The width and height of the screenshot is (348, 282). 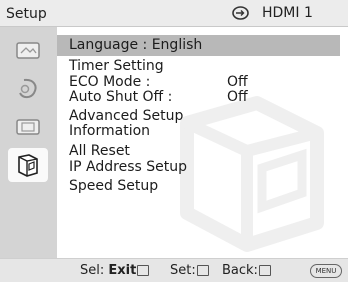 I want to click on menu-item-label: IP Address Setup, so click(x=128, y=167).